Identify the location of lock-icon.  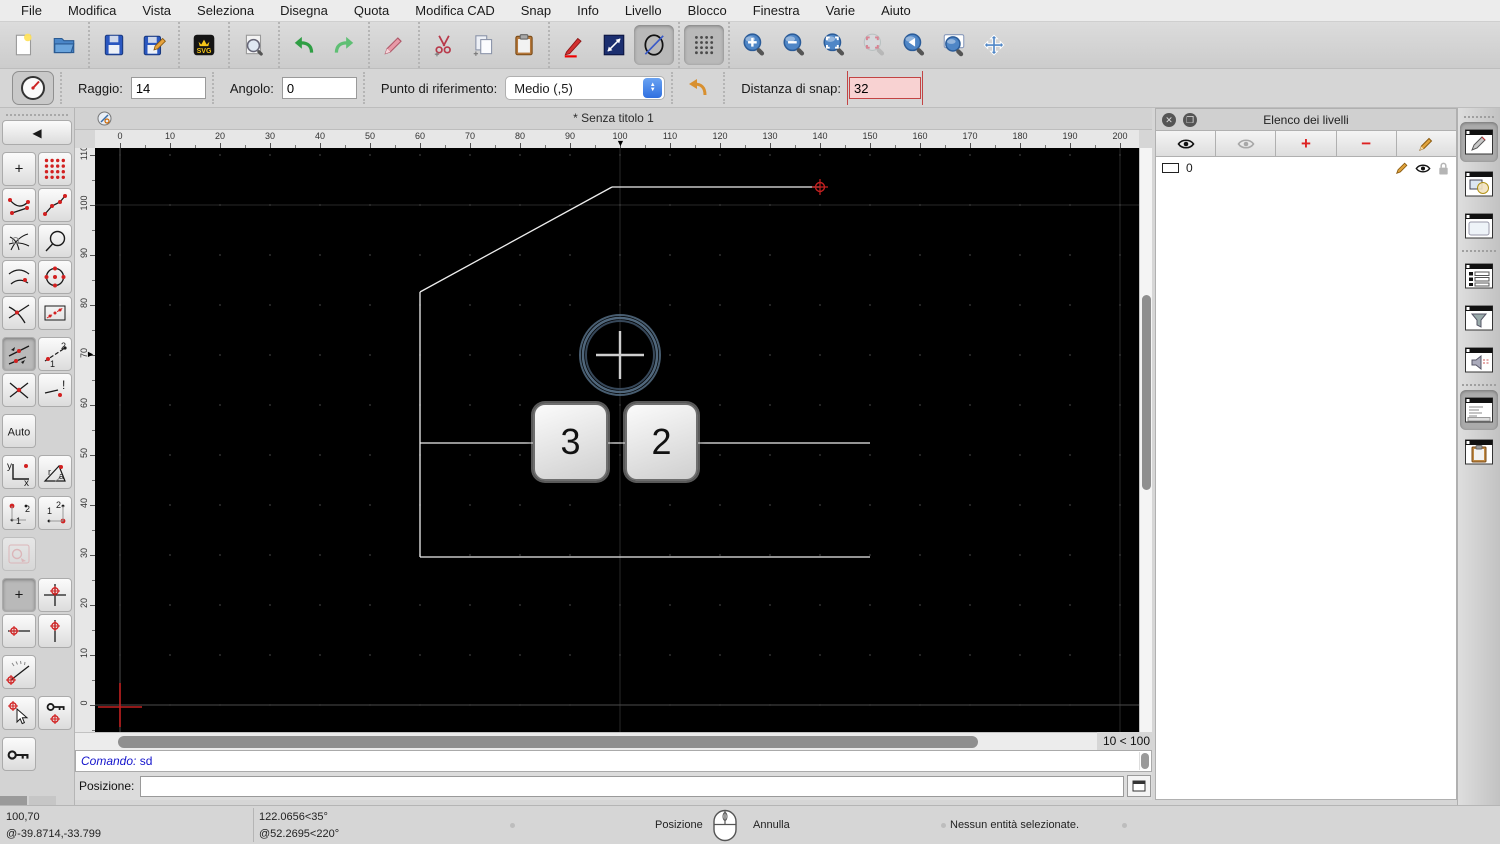
(1443, 168).